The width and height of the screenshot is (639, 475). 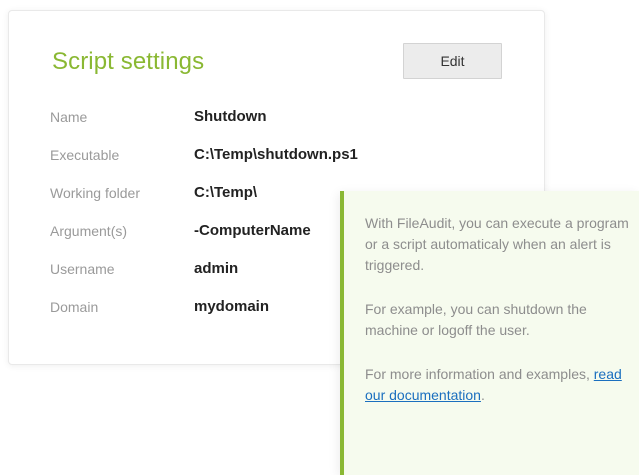 What do you see at coordinates (89, 231) in the screenshot?
I see `field-label: Argument(s)` at bounding box center [89, 231].